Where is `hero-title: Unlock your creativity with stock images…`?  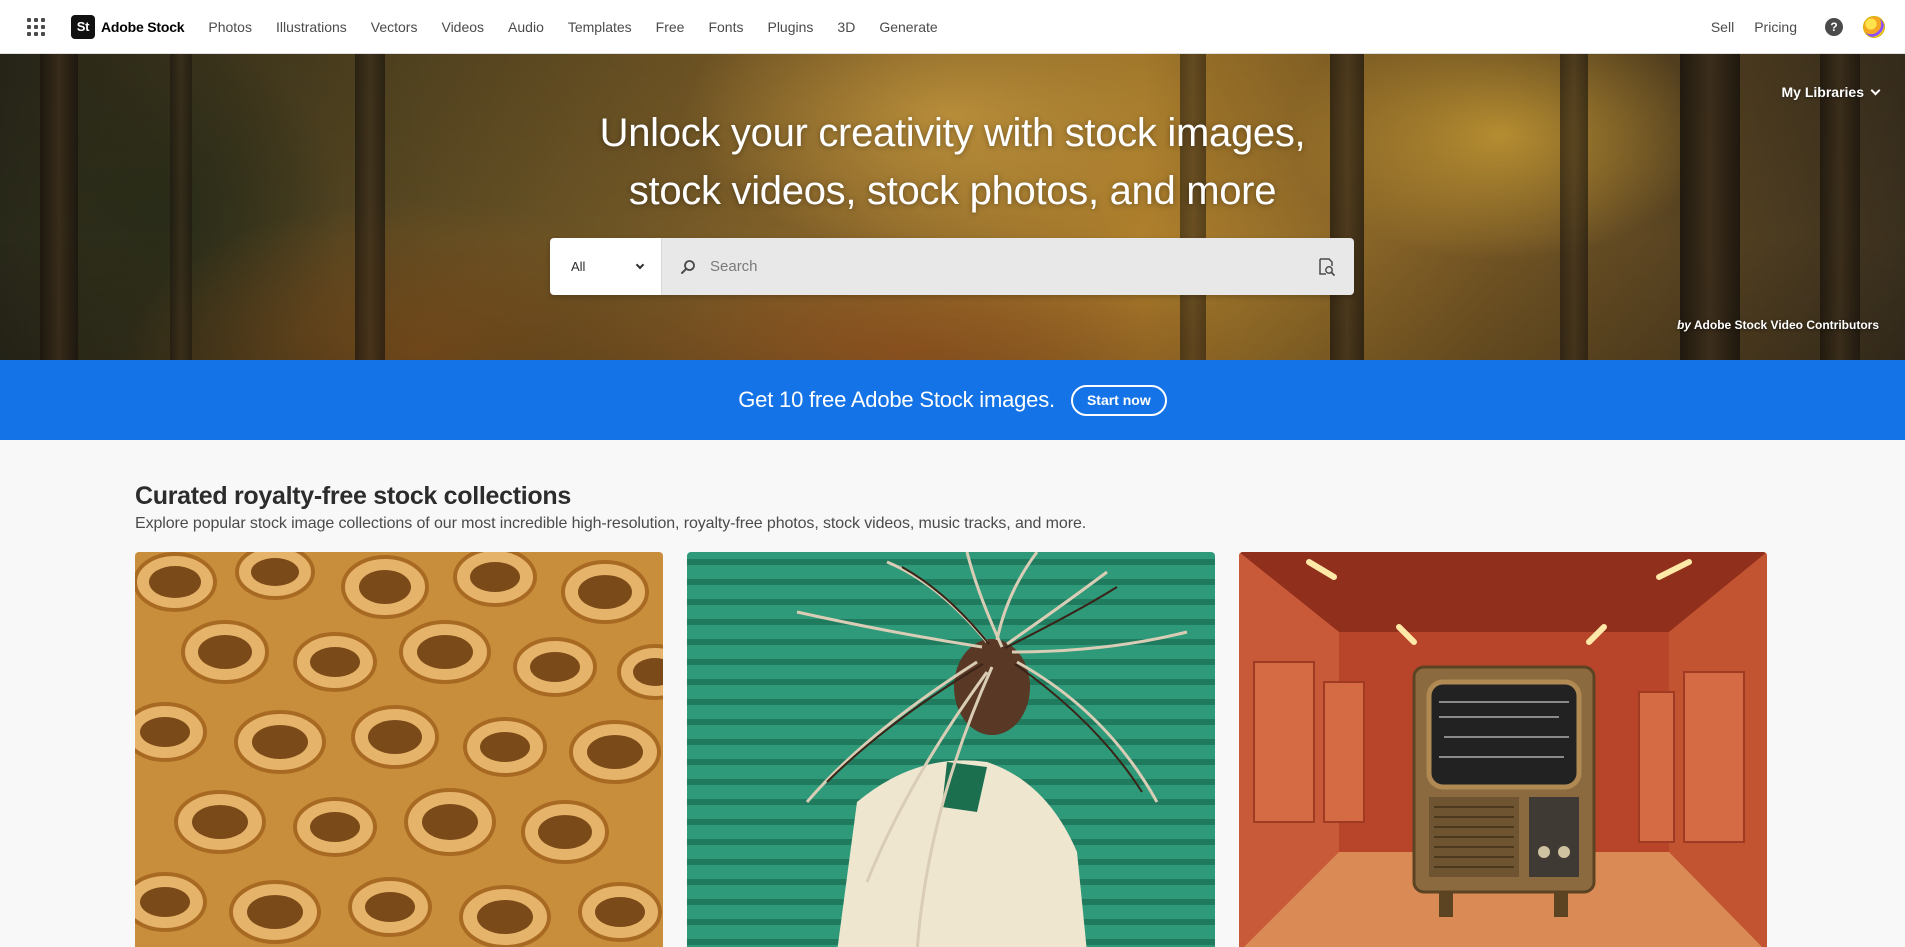 hero-title: Unlock your creativity with stock images… is located at coordinates (952, 162).